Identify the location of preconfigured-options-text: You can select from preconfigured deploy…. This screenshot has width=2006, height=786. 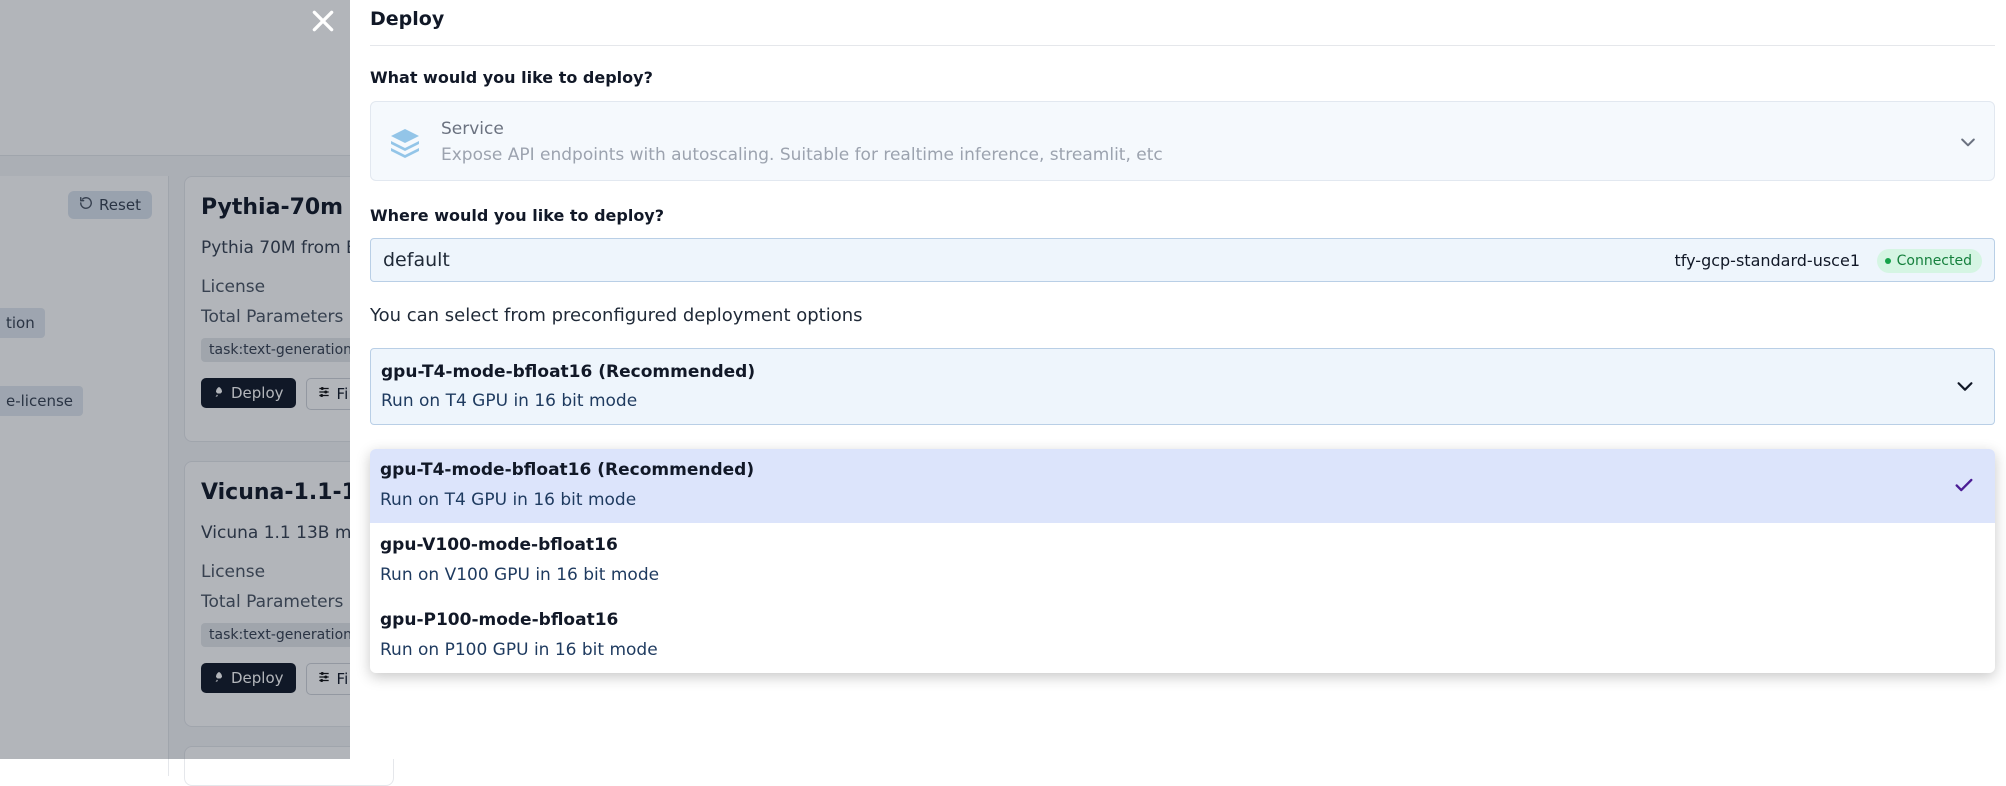
(616, 315).